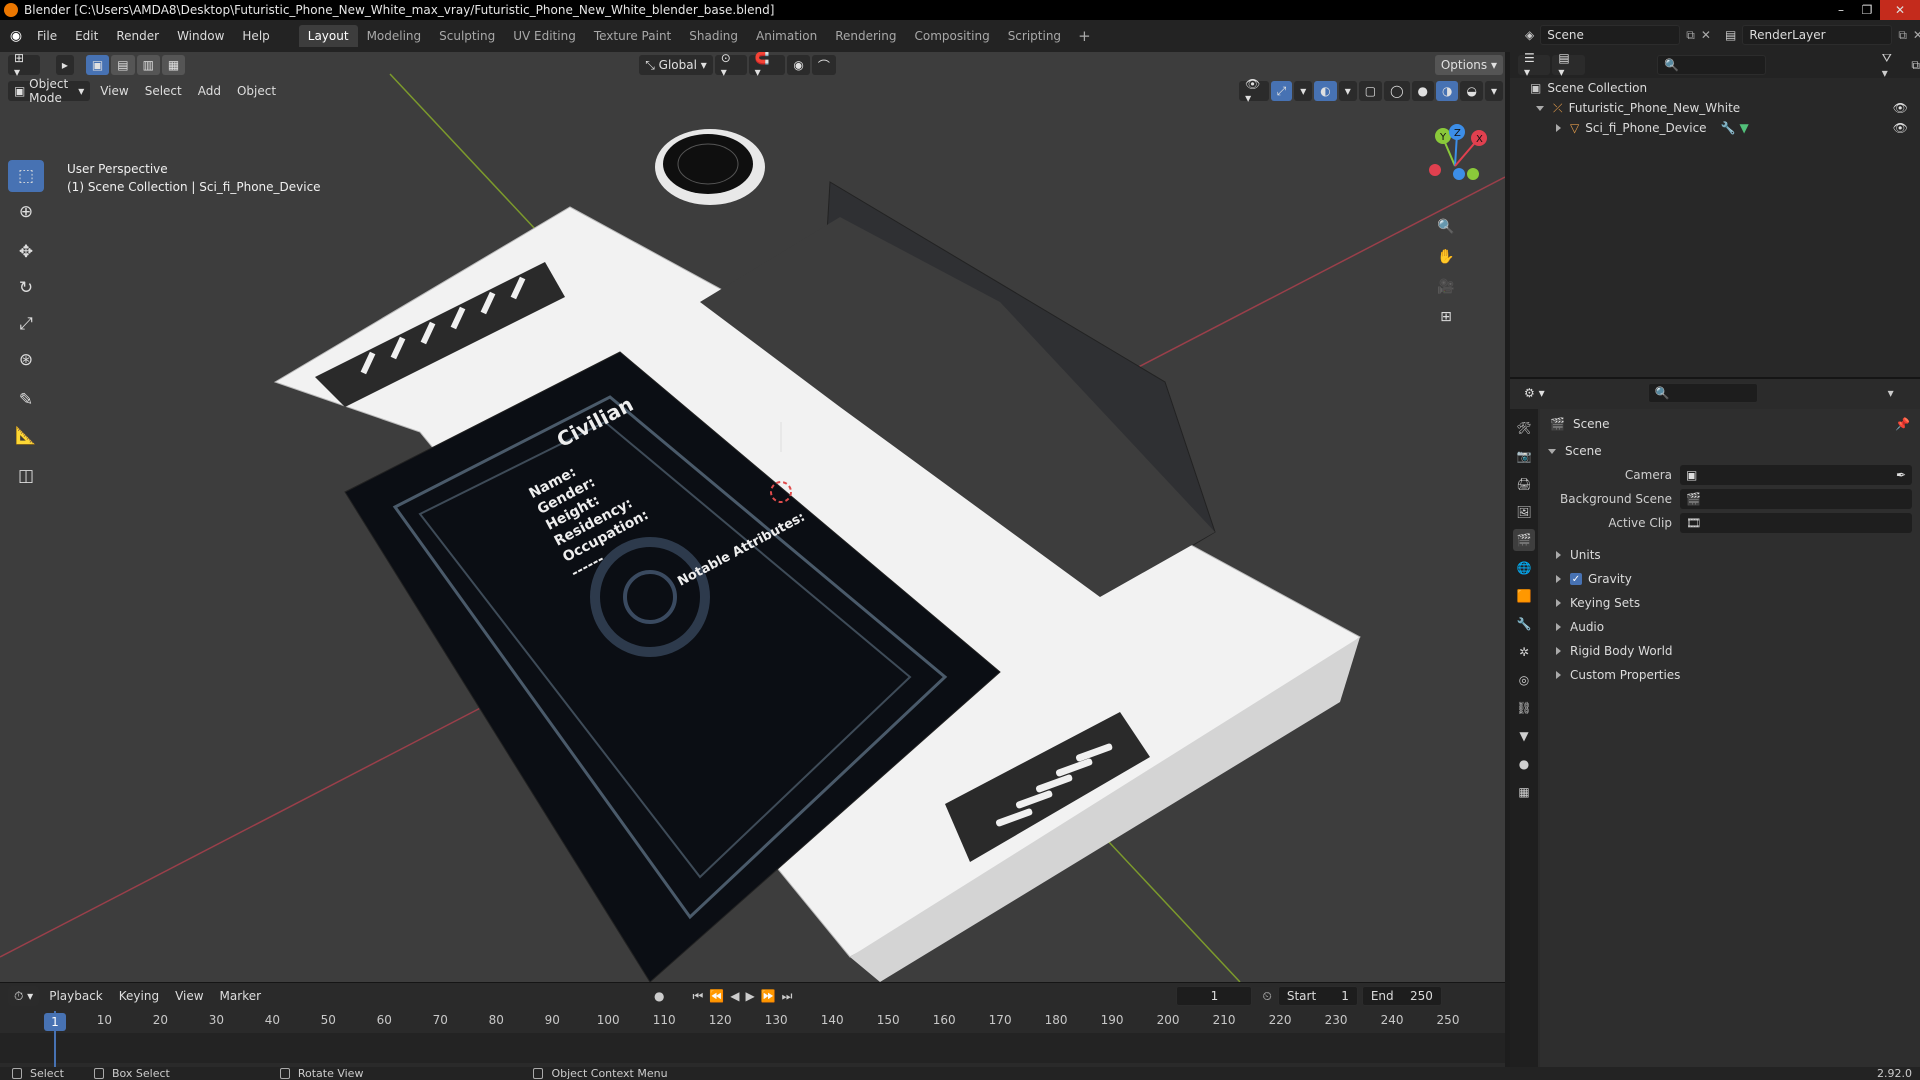  I want to click on view-layer-field: RenderLayer, so click(1817, 35).